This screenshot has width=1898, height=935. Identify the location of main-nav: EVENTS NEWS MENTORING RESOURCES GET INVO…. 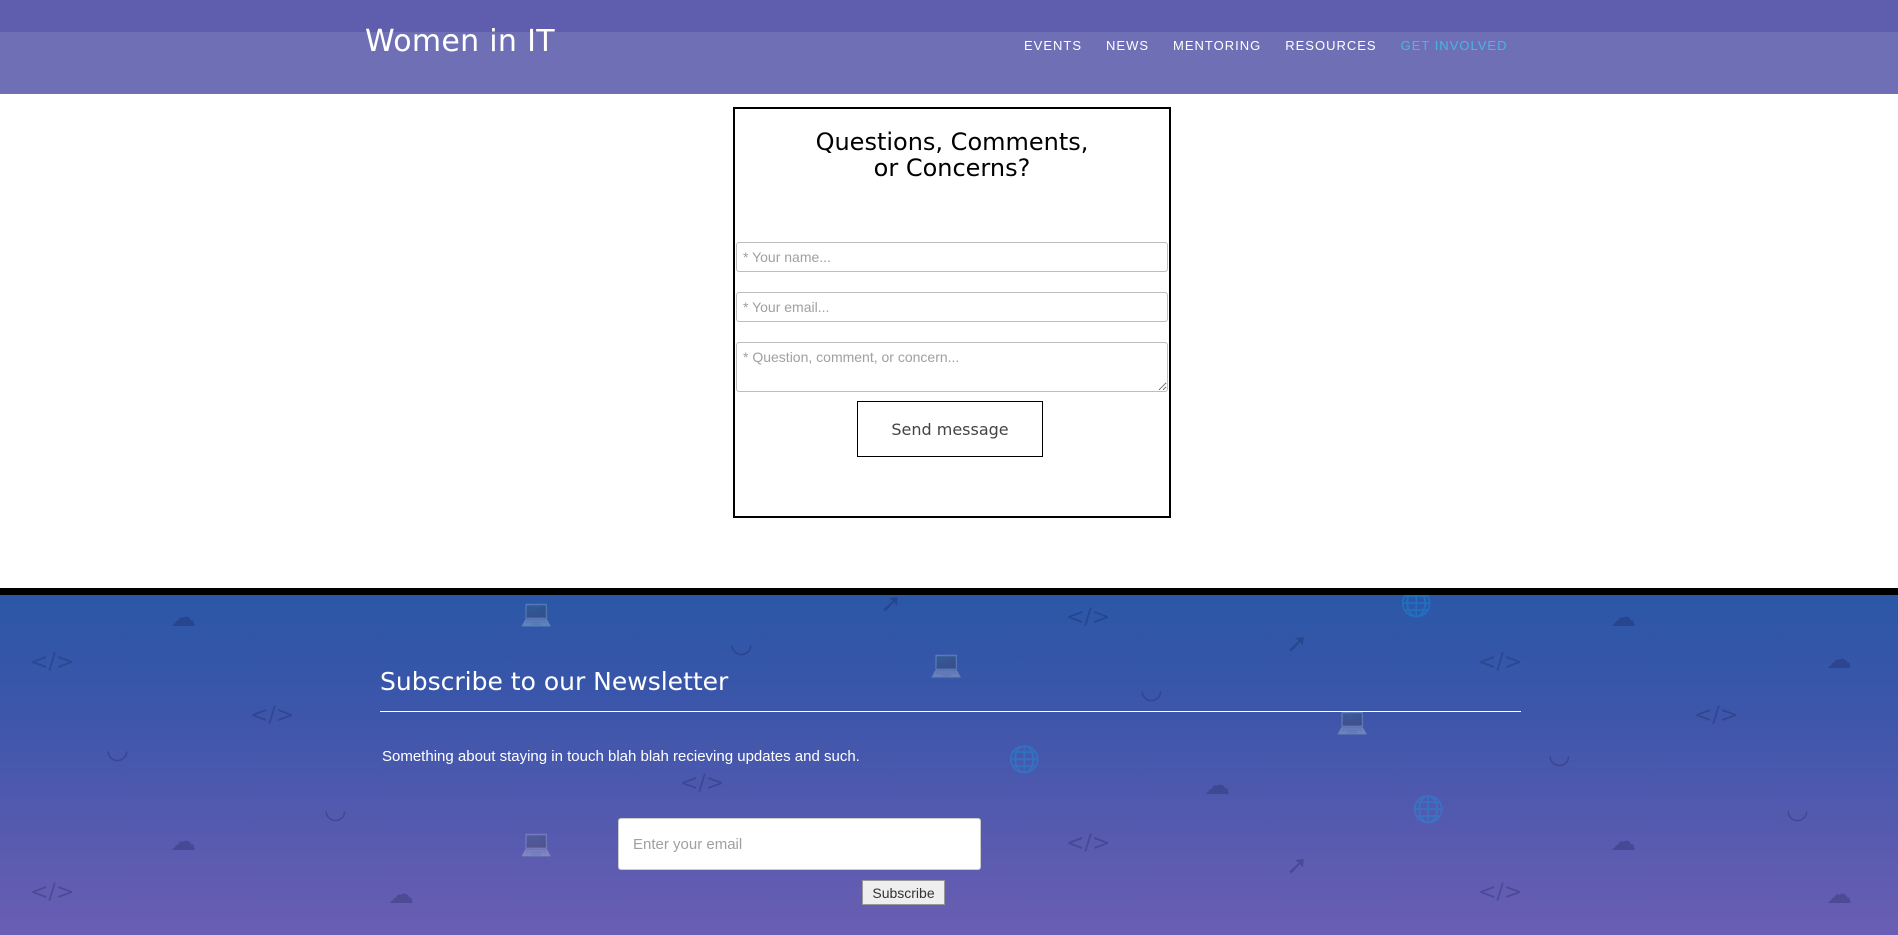
(1277, 45).